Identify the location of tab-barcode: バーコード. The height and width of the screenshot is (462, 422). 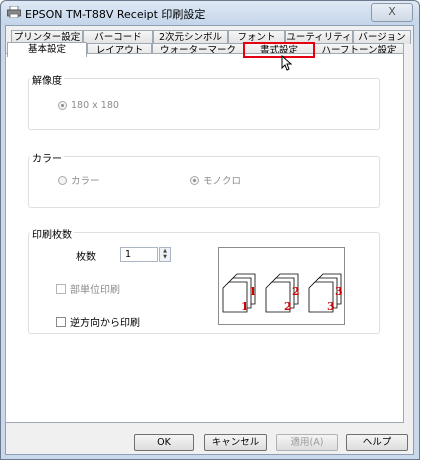
(118, 37).